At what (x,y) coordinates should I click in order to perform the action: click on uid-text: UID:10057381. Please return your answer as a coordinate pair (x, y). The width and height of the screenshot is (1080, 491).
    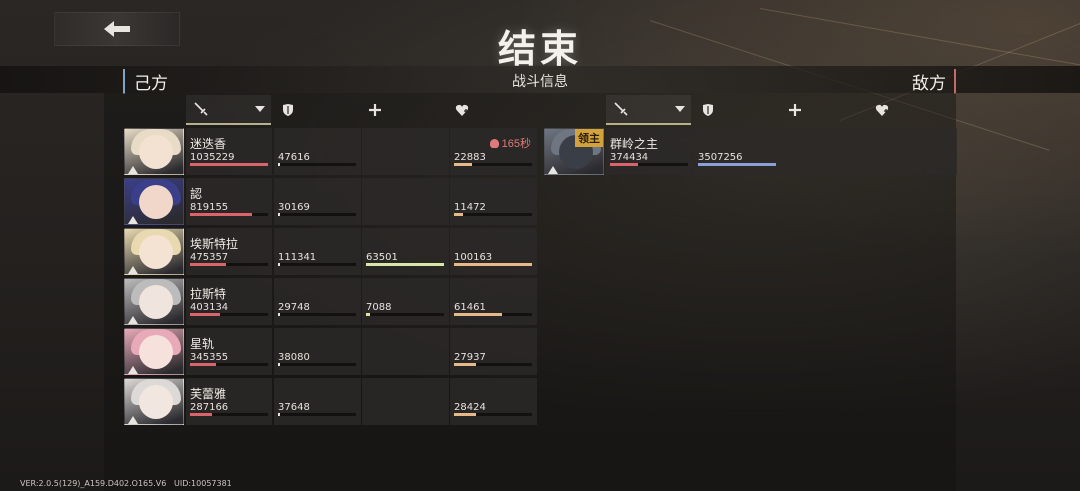
    Looking at the image, I should click on (202, 483).